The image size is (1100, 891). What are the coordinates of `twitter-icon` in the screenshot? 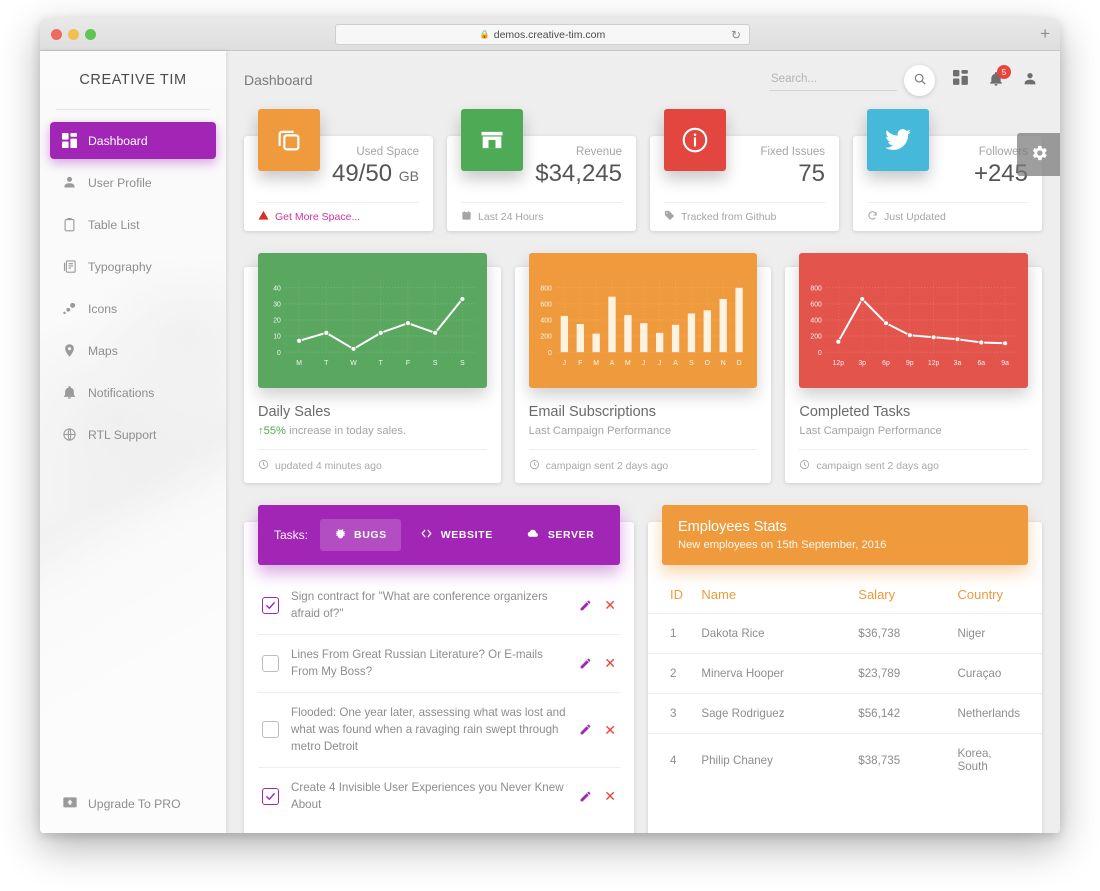 It's located at (898, 140).